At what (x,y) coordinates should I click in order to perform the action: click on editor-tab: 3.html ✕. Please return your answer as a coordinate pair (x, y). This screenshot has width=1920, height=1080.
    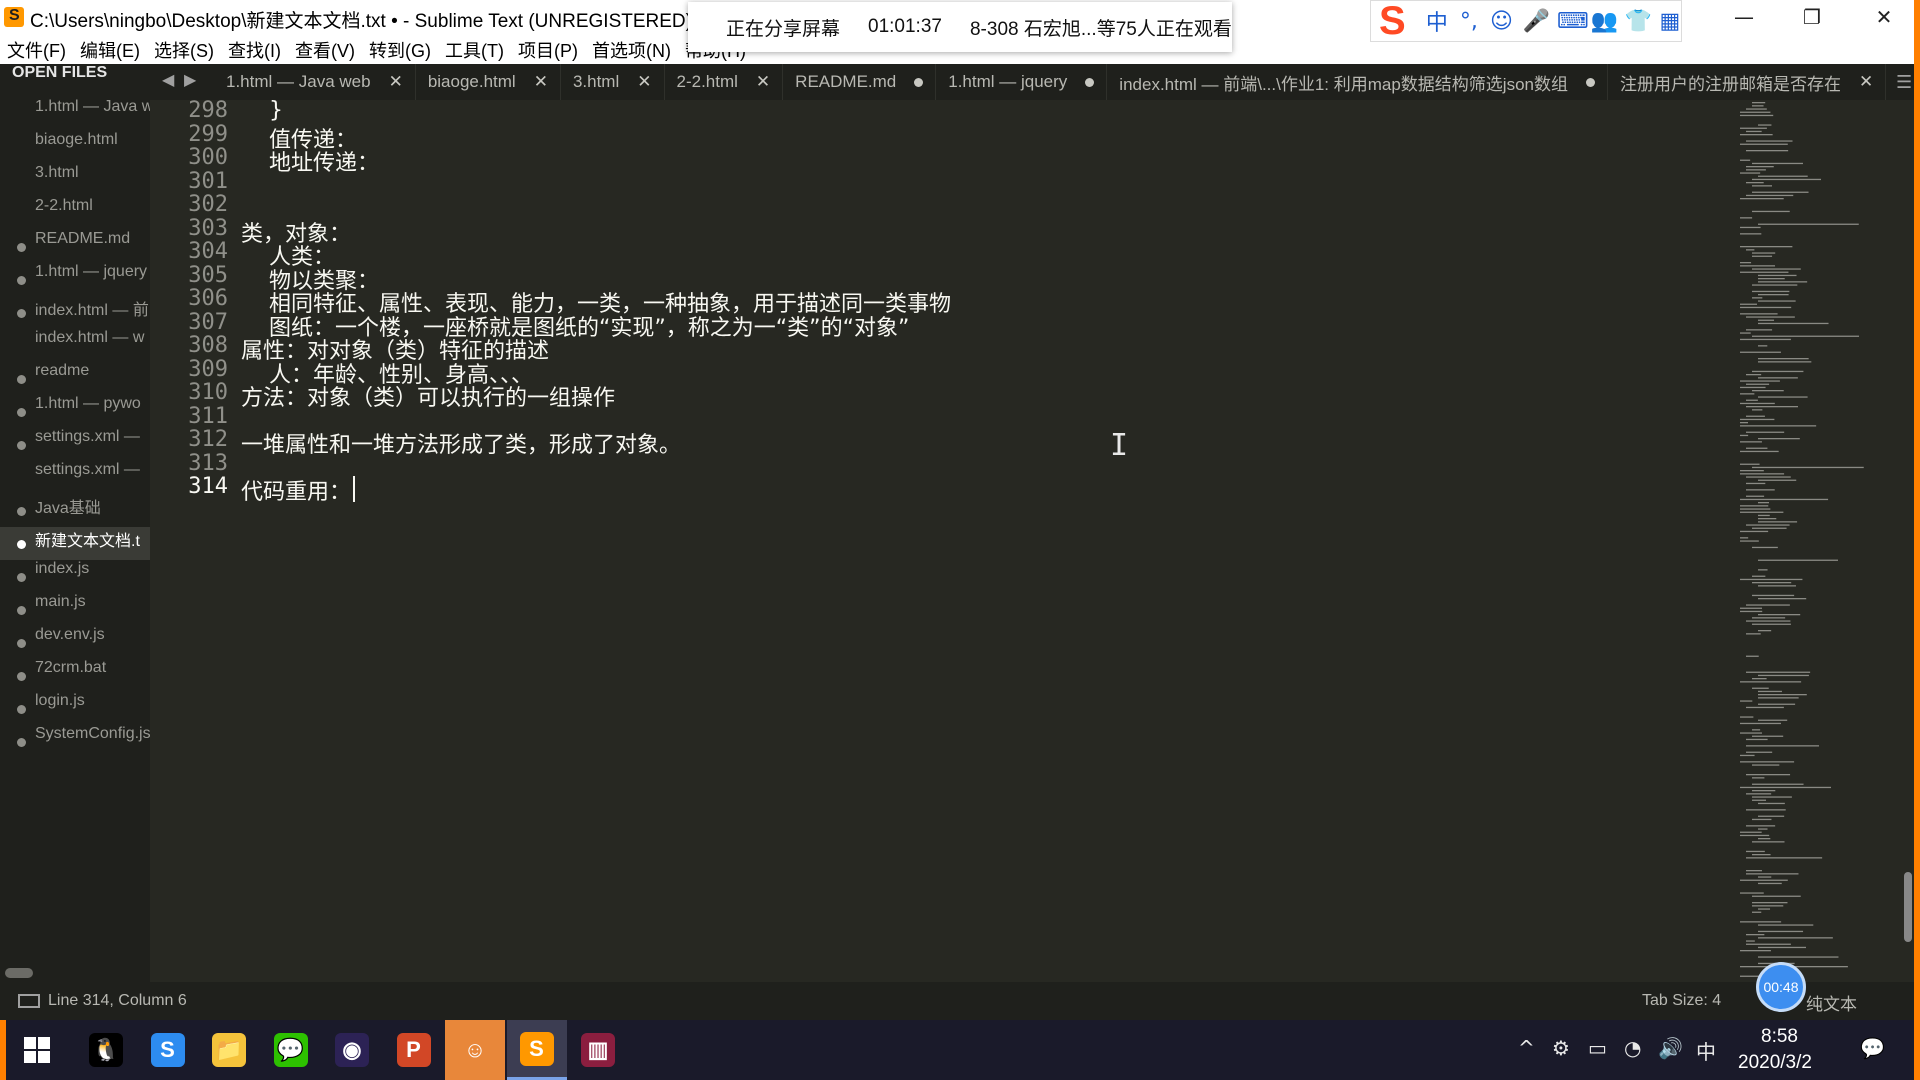
    Looking at the image, I should click on (613, 82).